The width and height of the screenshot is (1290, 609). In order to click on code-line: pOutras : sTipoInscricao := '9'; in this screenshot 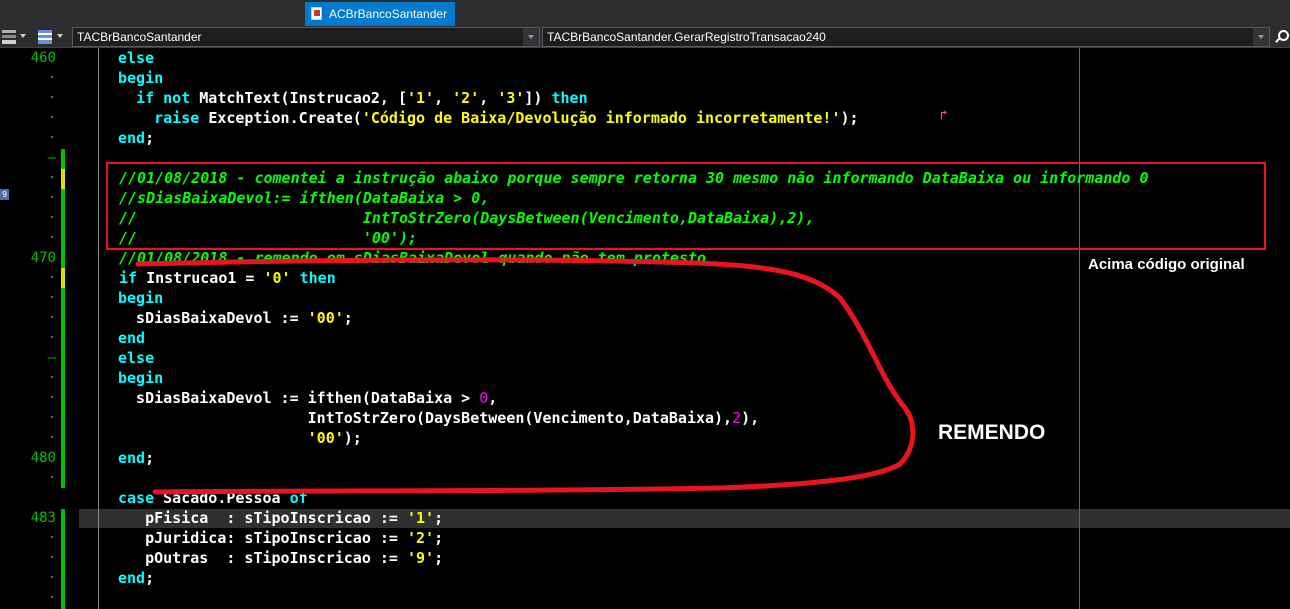, I will do `click(280, 558)`.